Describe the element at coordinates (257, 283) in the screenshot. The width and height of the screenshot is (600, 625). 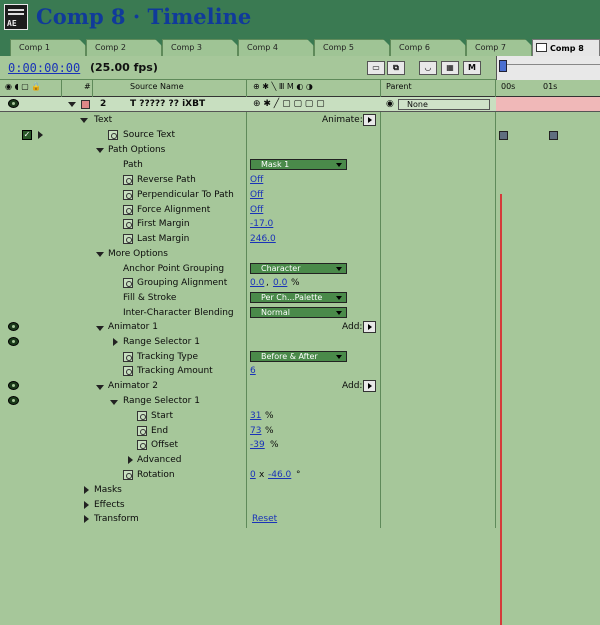
I see `prop-value: 0.0` at that location.